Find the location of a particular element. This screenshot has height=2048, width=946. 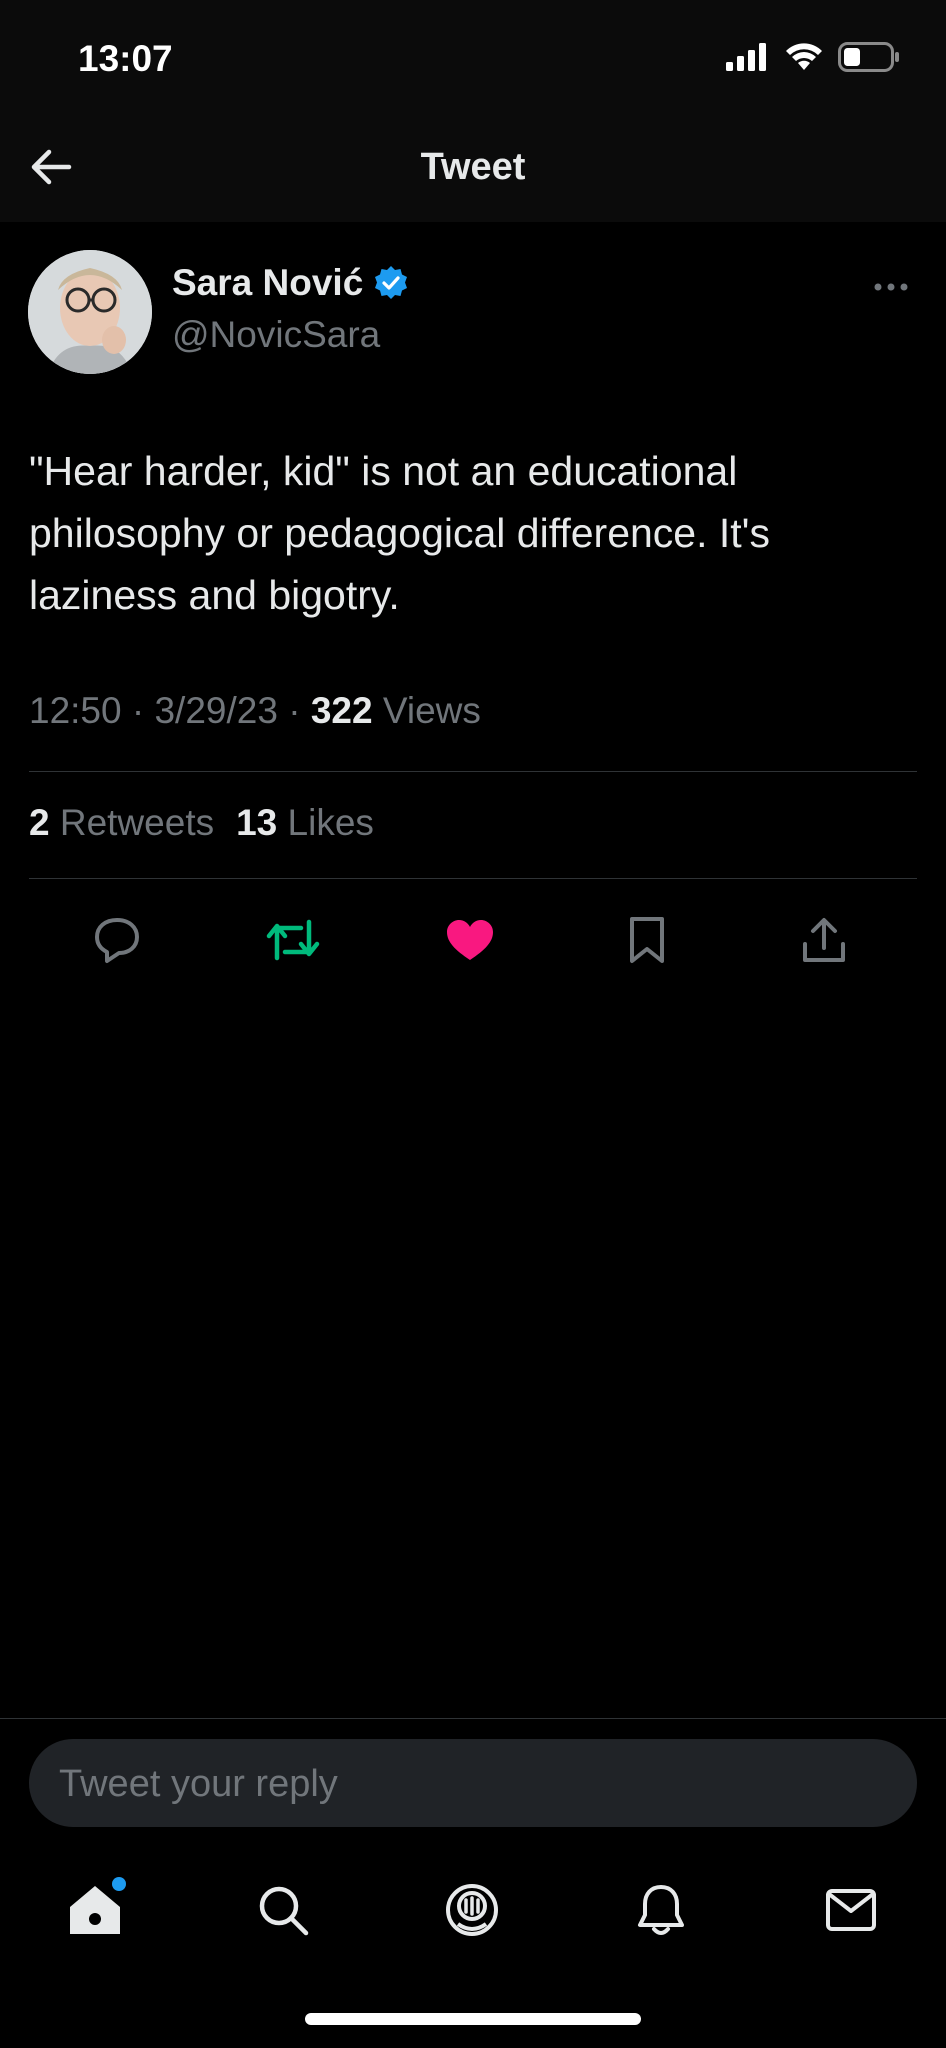

retweets-stat: 2 Retweets is located at coordinates (121, 823).